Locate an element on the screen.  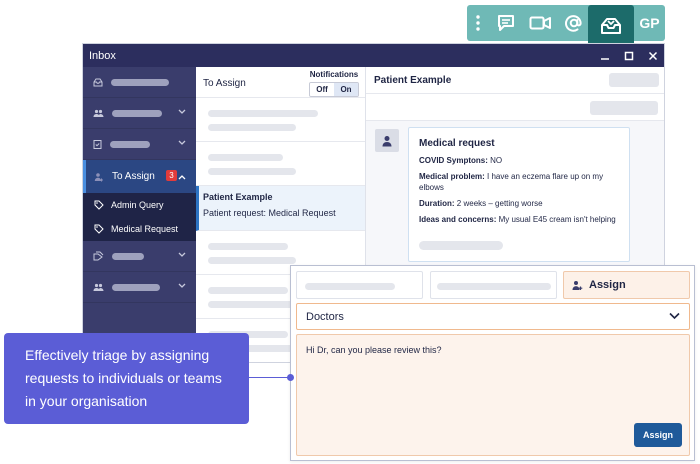
notifications-label: Notifications is located at coordinates (334, 74).